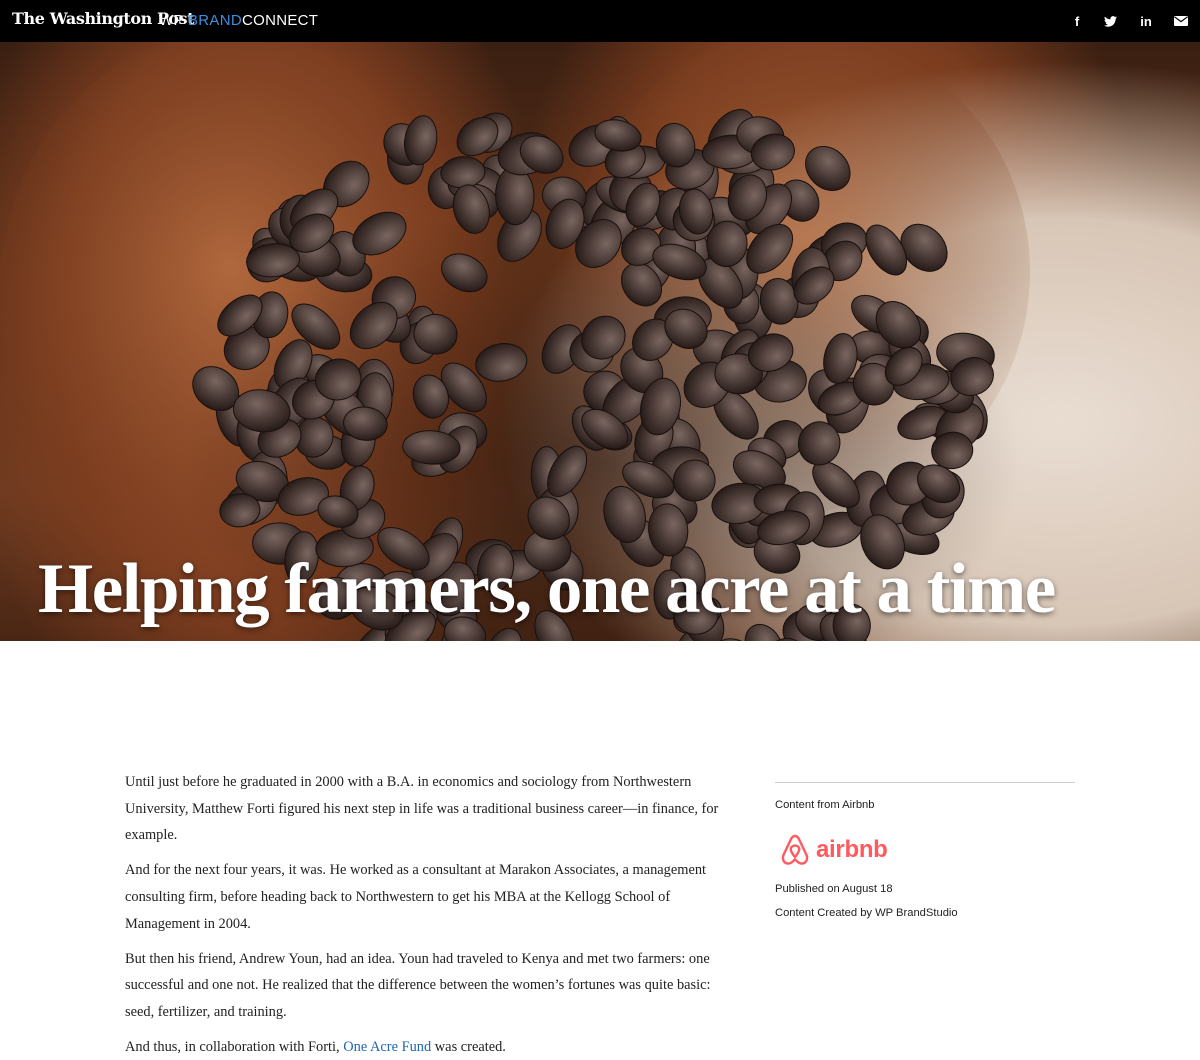 Image resolution: width=1200 pixels, height=1060 pixels. I want to click on brand-brand-text: BRAND, so click(214, 20).